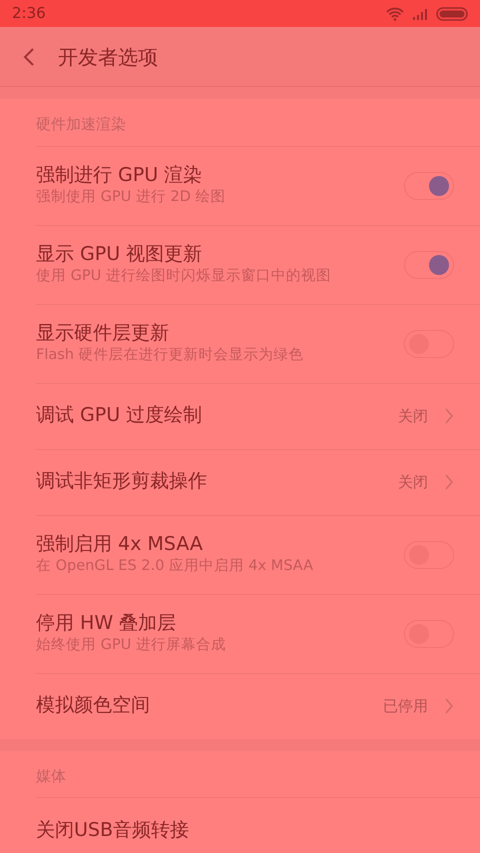 The height and width of the screenshot is (853, 480). I want to click on setting-title: 强制进行 GPU 渲染, so click(120, 176).